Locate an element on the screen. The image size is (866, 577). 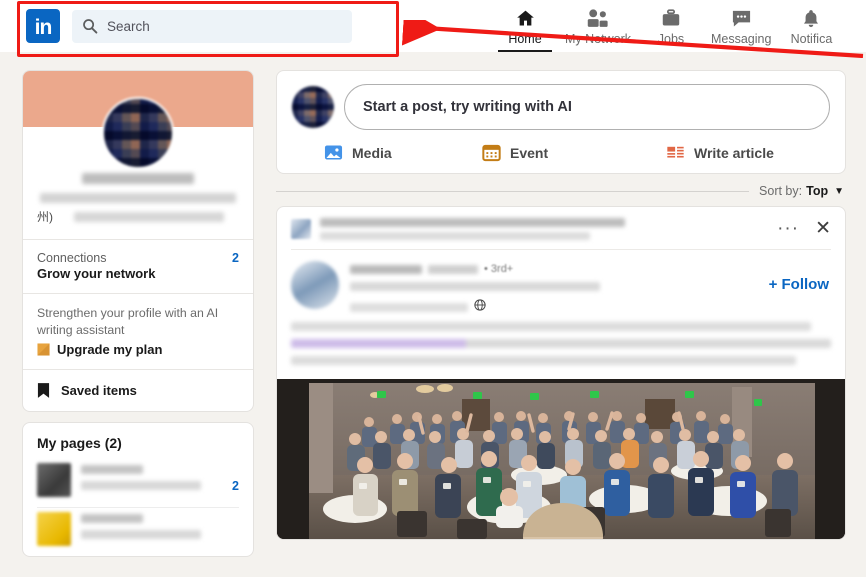
add-media-button: Media is located at coordinates (381, 152).